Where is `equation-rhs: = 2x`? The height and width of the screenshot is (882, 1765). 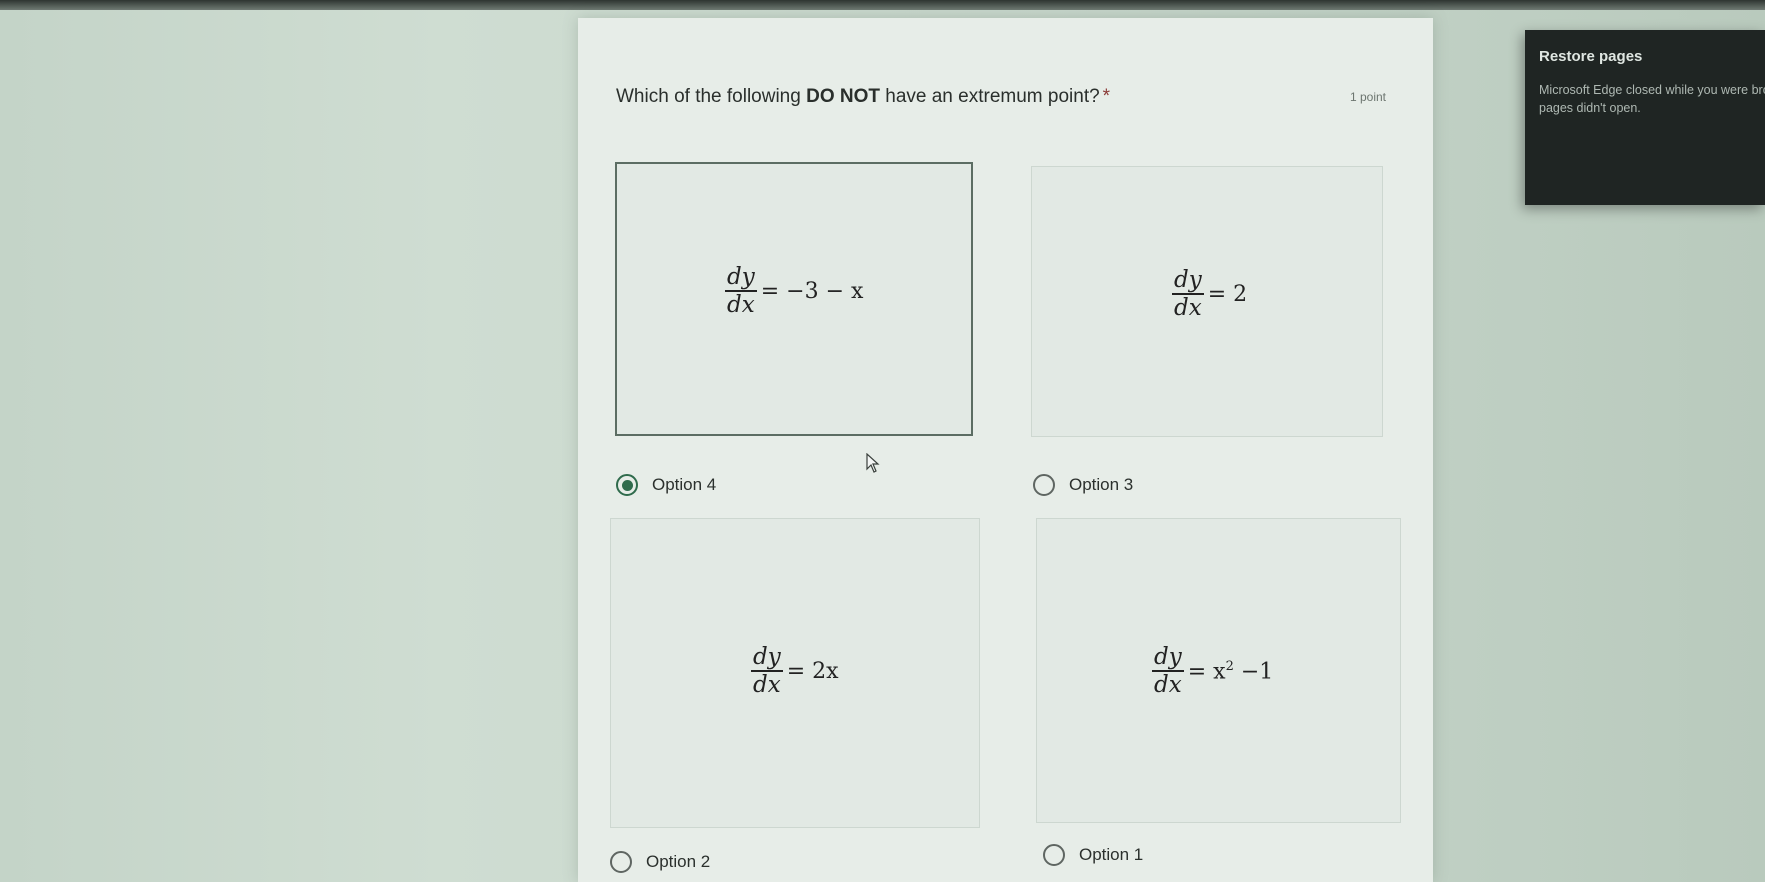 equation-rhs: = 2x is located at coordinates (812, 671).